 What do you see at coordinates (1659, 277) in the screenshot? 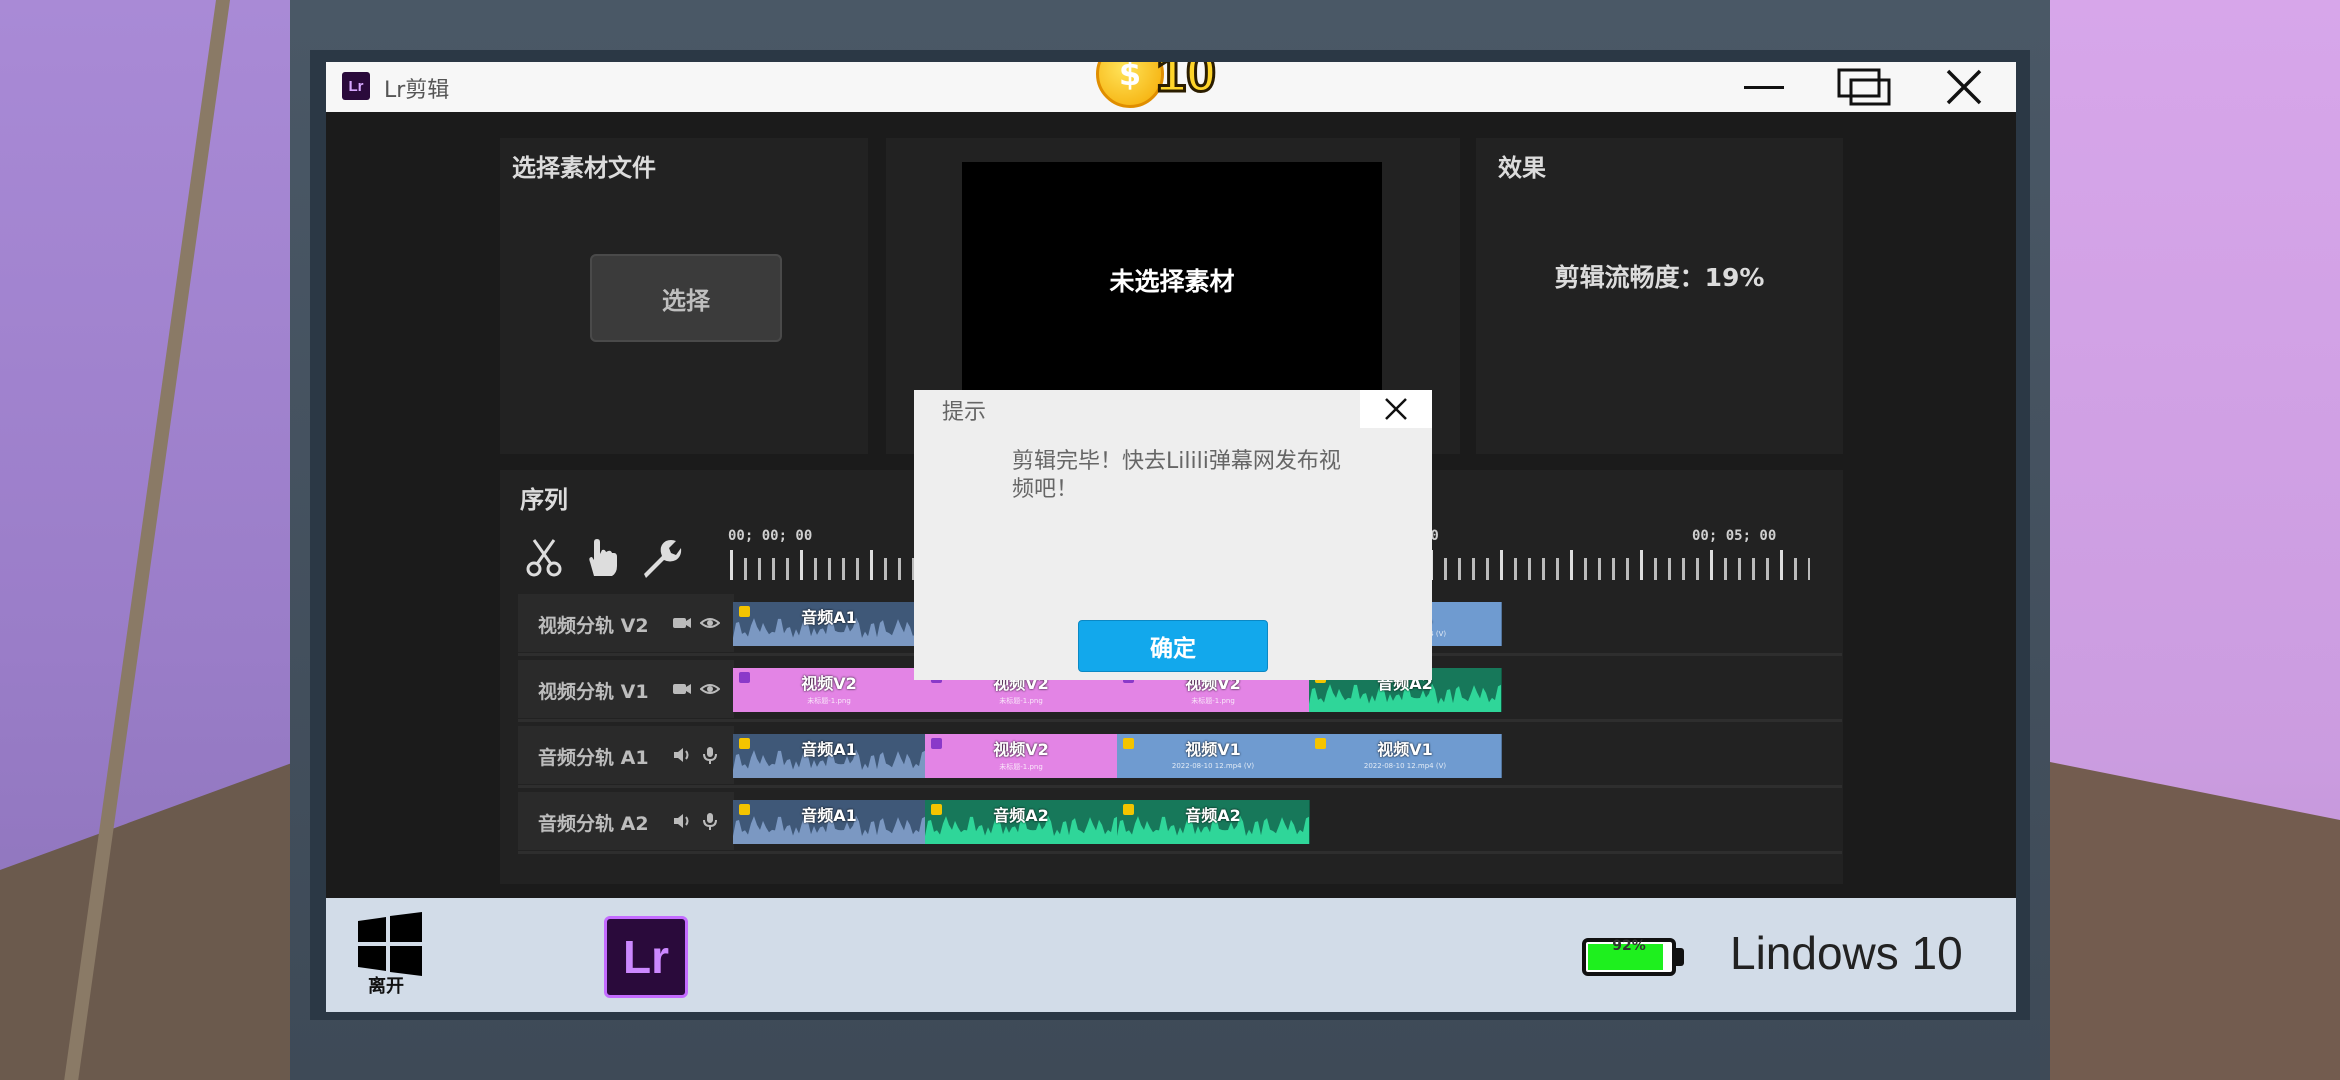
I see `edit-fluency-text: 剪辑流畅度：19%` at bounding box center [1659, 277].